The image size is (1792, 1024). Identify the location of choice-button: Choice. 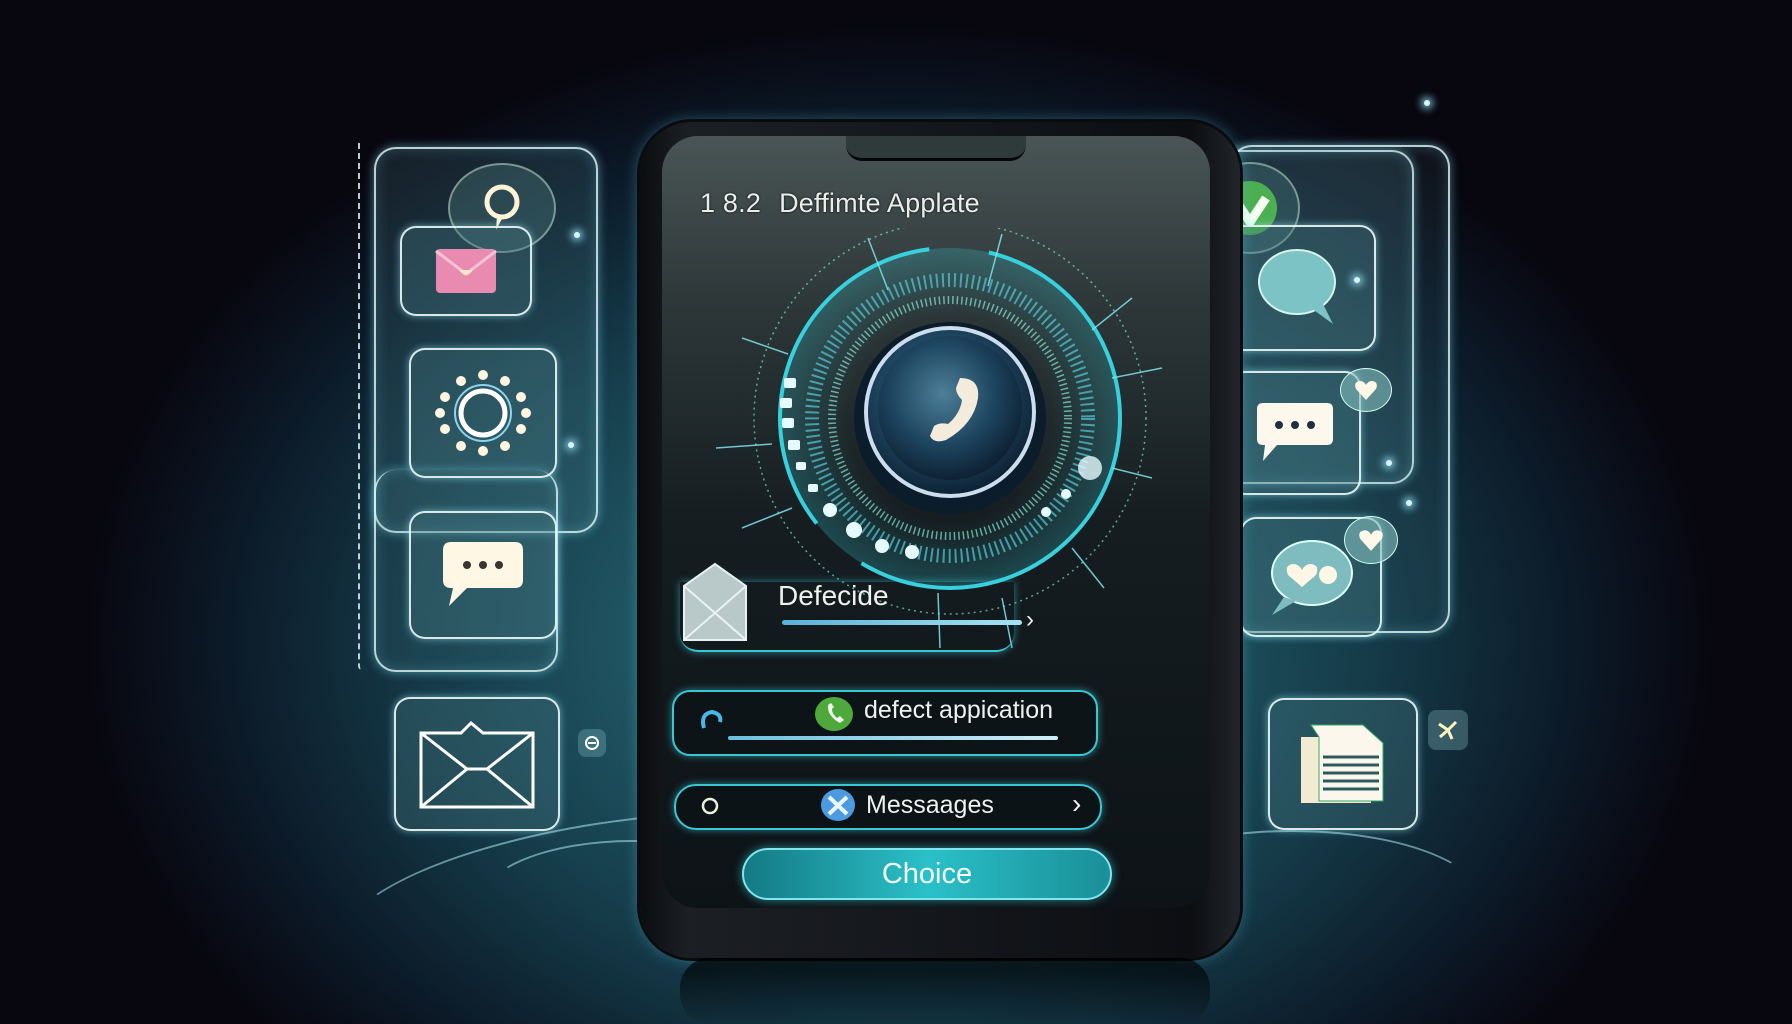
(927, 874).